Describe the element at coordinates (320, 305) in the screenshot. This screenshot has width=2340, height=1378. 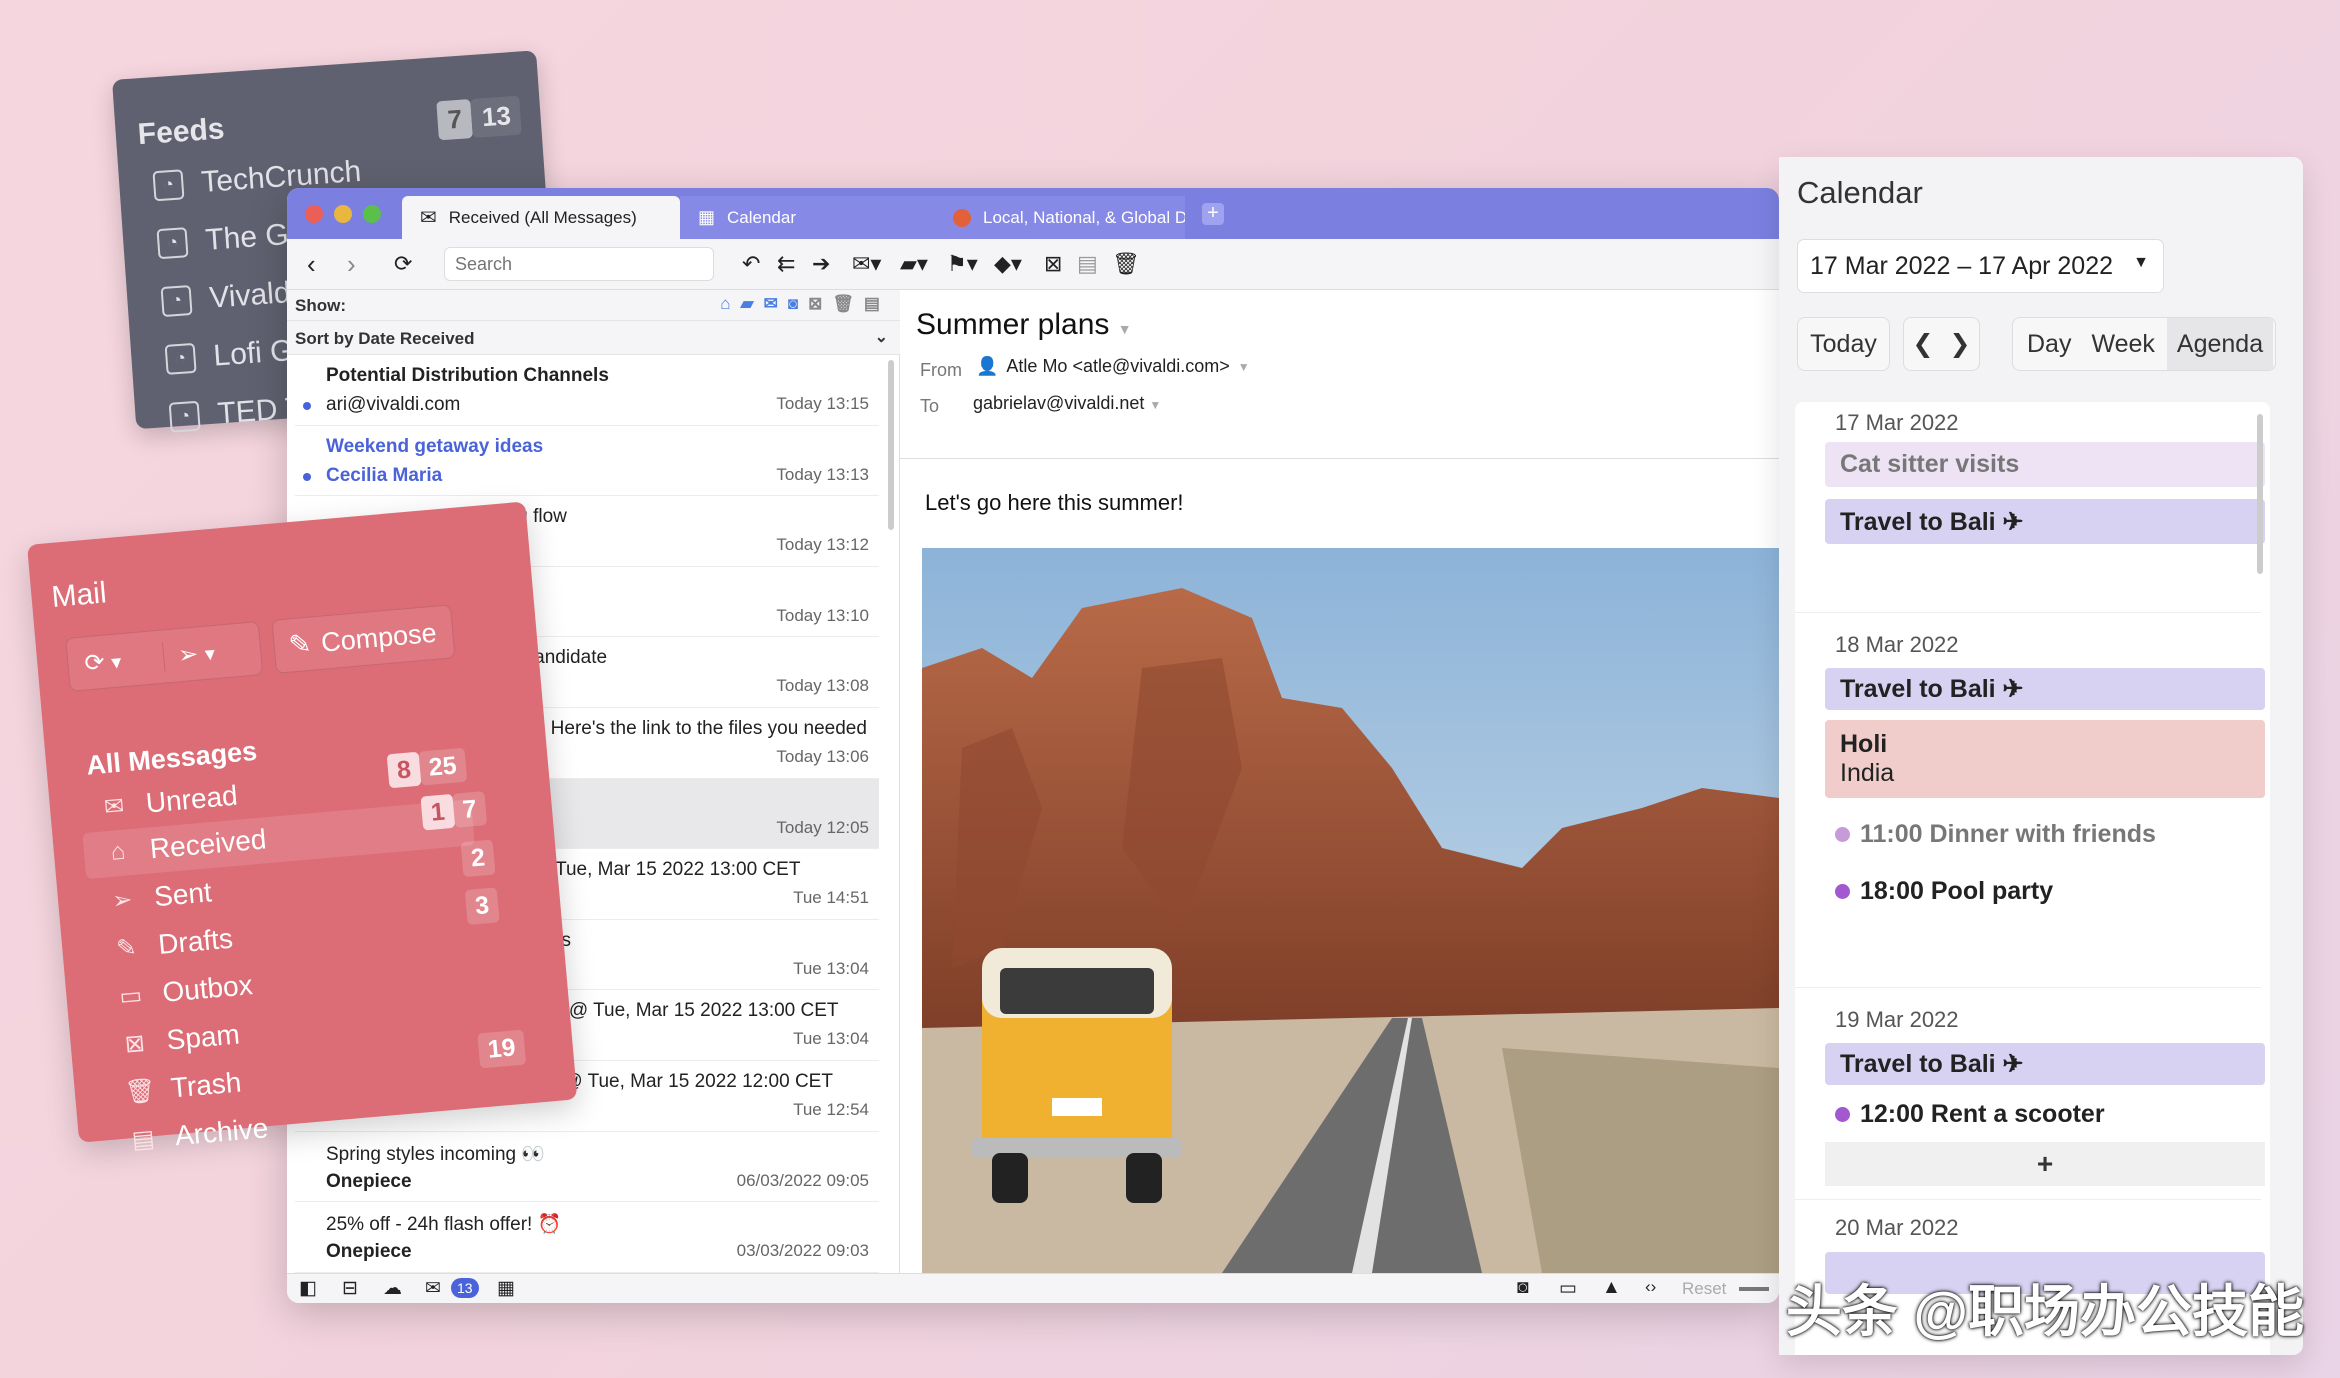
I see `show-label: Show:` at that location.